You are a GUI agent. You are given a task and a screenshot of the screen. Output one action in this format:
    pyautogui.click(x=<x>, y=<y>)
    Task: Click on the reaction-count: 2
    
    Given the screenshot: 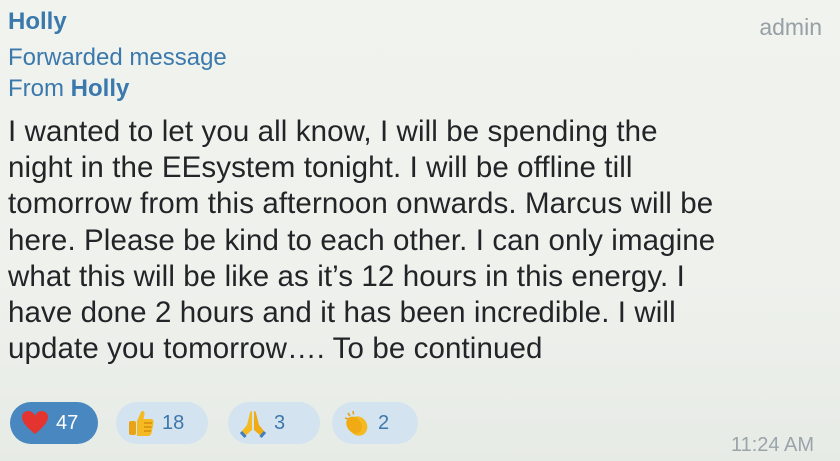 What is the action you would take?
    pyautogui.click(x=384, y=422)
    